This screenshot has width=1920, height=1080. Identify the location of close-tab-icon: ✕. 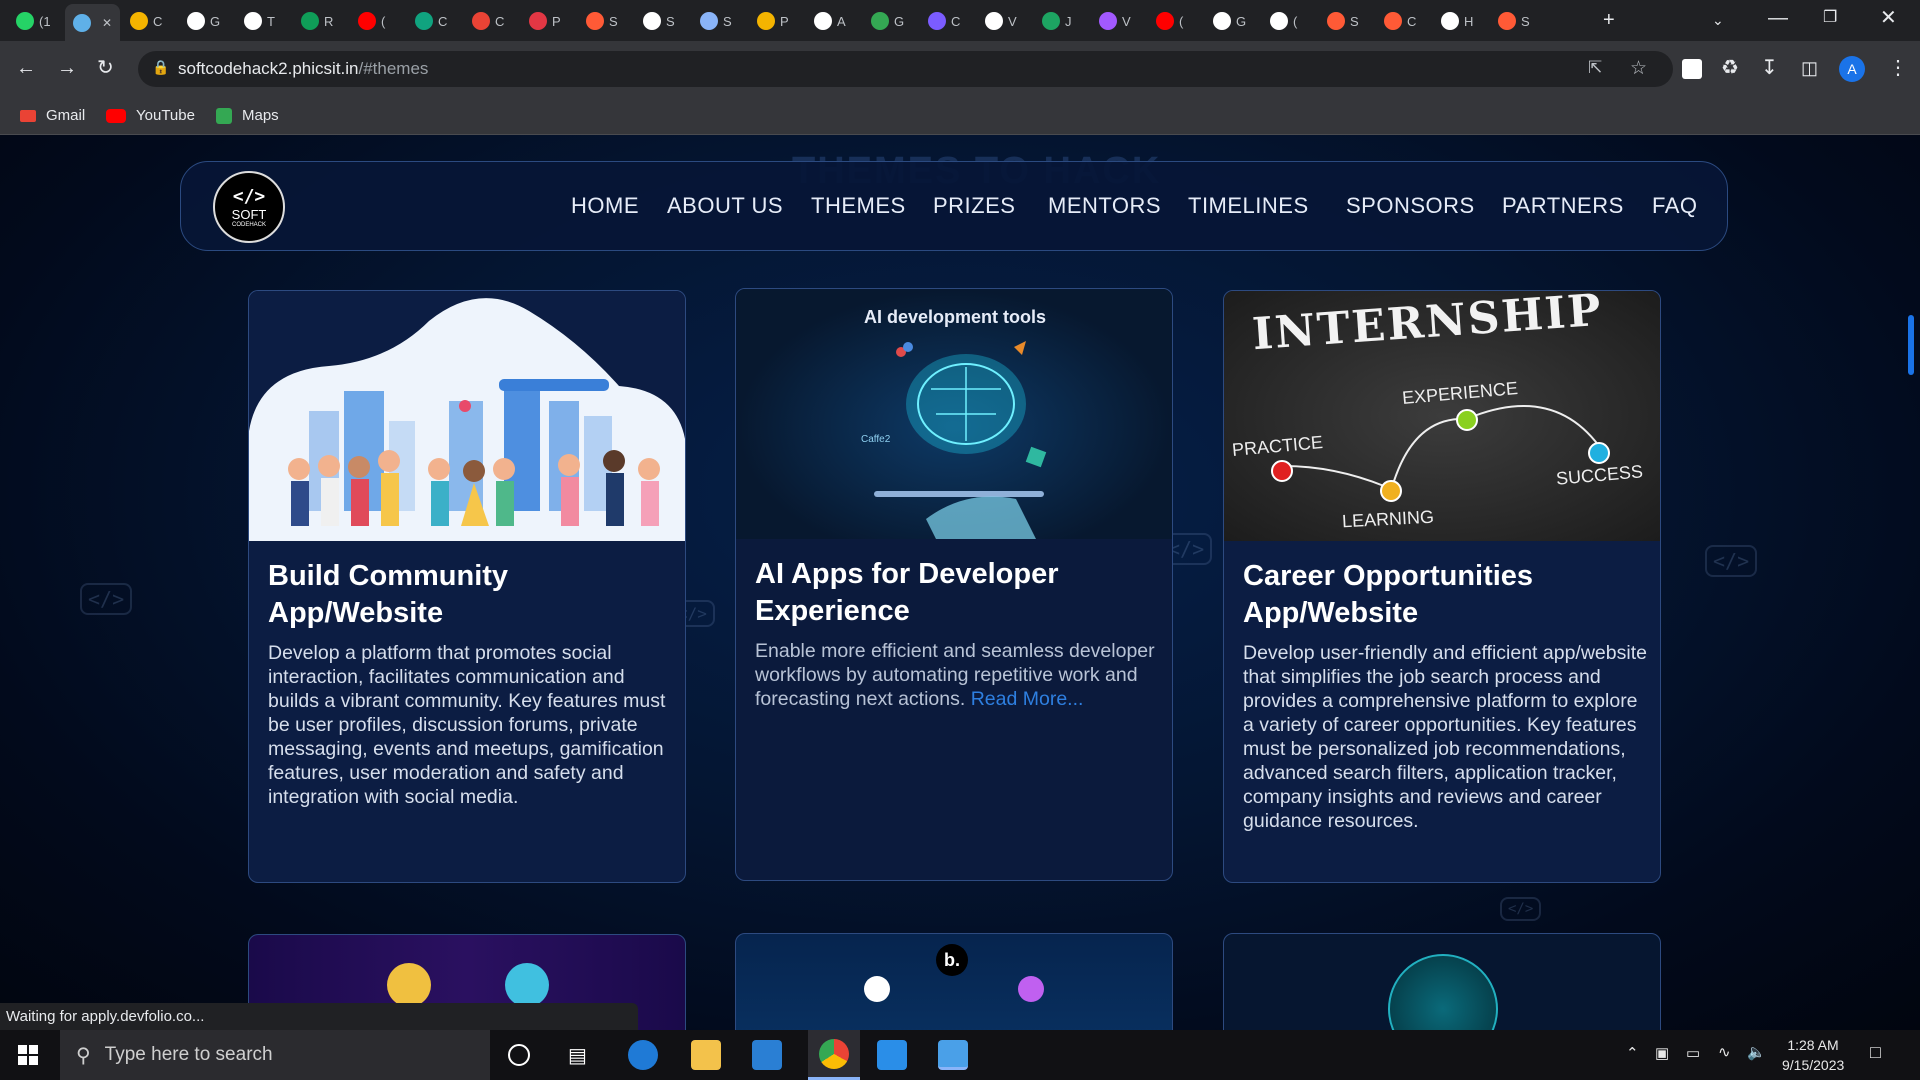
(107, 23).